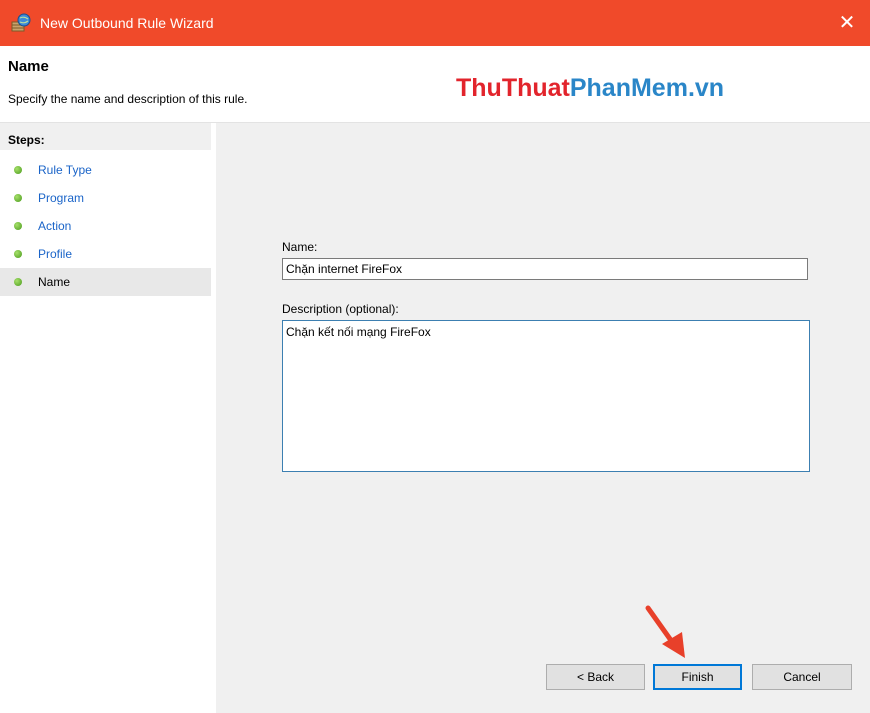 The image size is (870, 713). I want to click on step-profile: Profile, so click(105, 254).